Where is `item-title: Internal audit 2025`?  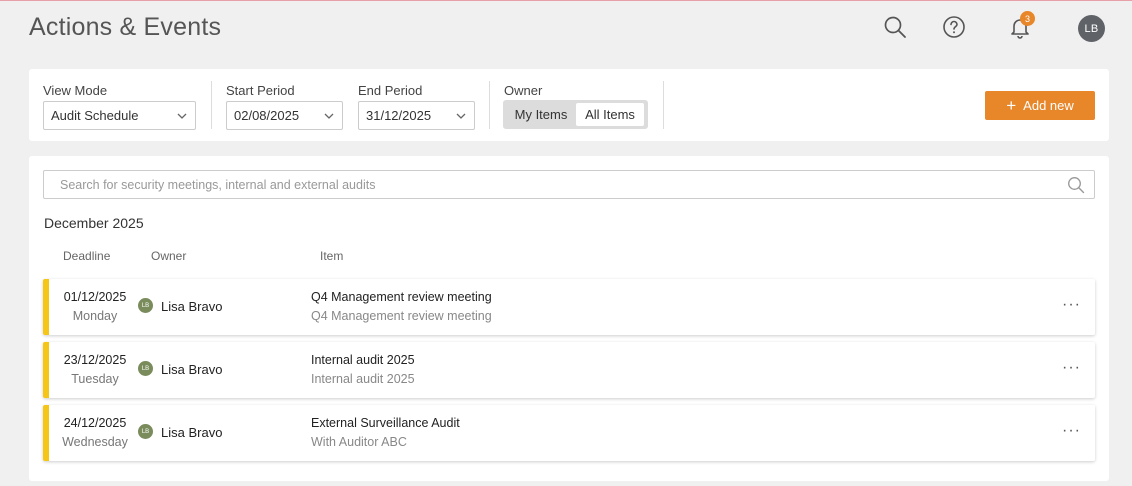 item-title: Internal audit 2025 is located at coordinates (363, 360).